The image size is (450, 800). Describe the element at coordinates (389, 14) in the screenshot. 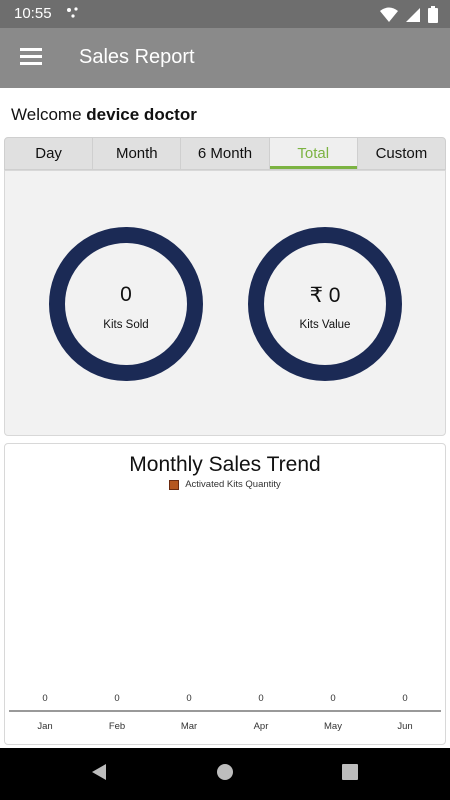

I see `wifi-icon` at that location.